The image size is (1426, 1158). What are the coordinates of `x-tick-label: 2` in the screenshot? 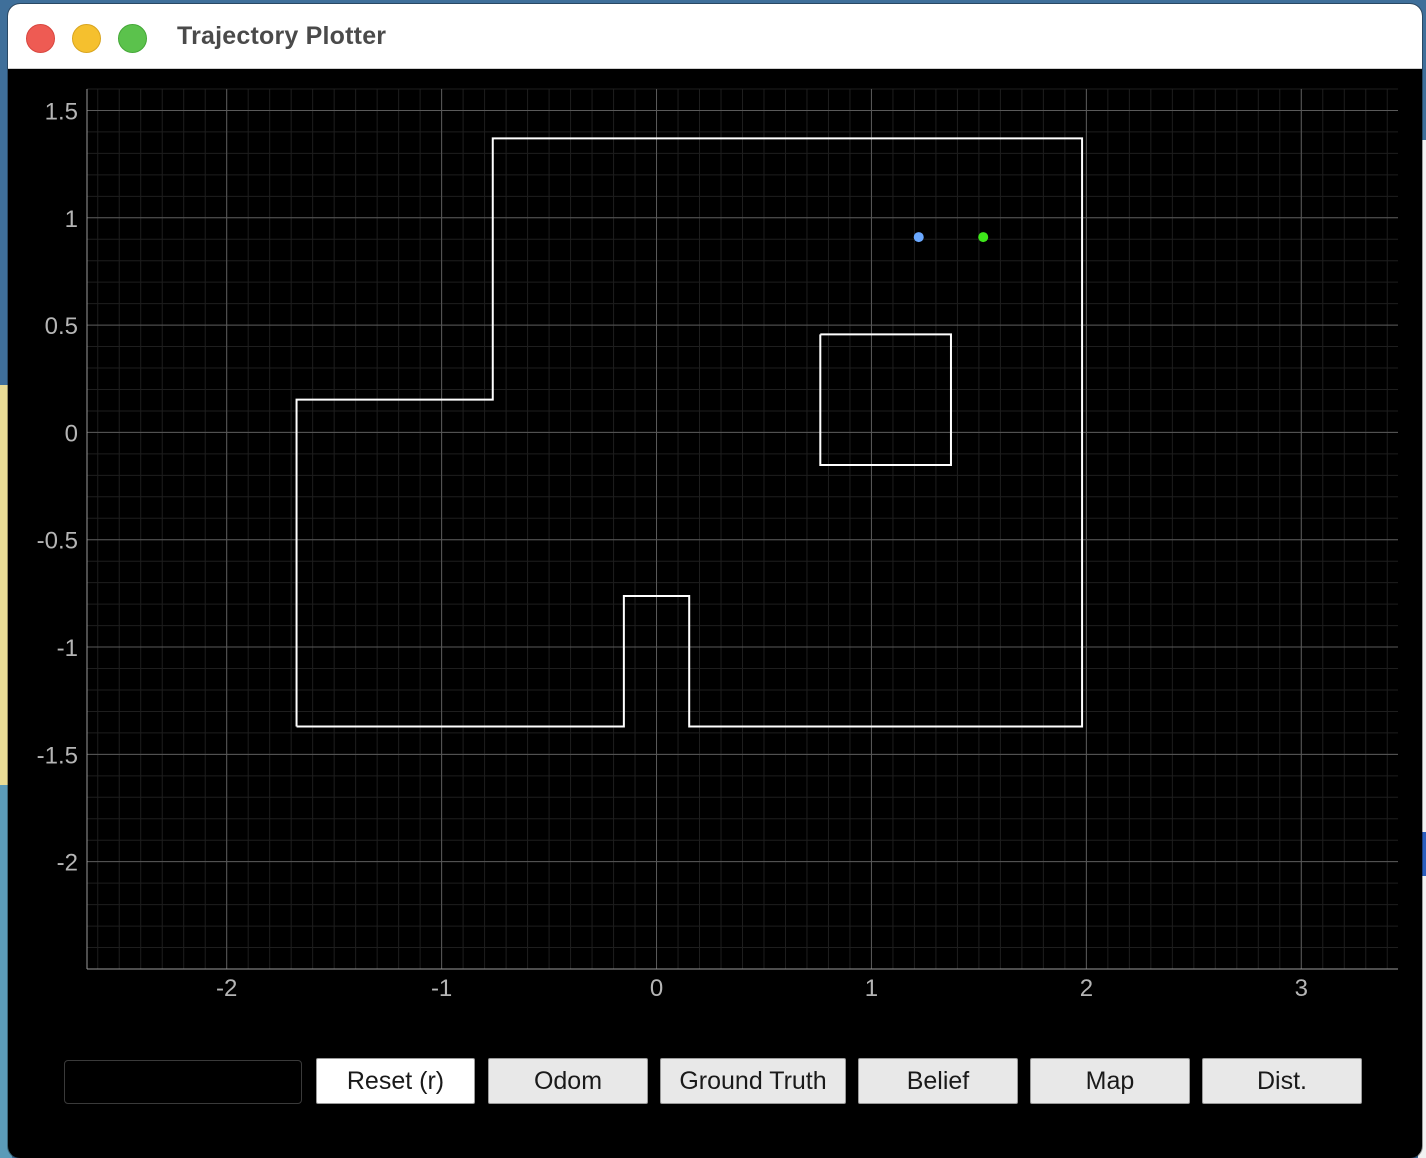 It's located at (1086, 988).